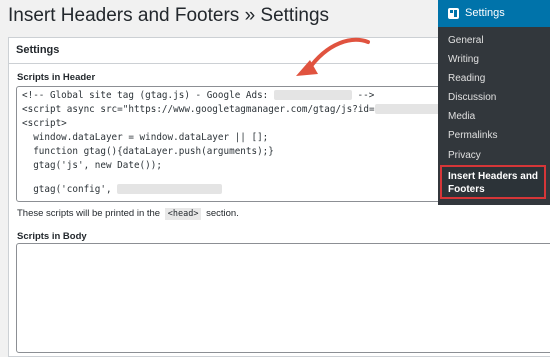 This screenshot has height=357, width=550. What do you see at coordinates (44, 123) in the screenshot?
I see `code-line-3: <script>` at bounding box center [44, 123].